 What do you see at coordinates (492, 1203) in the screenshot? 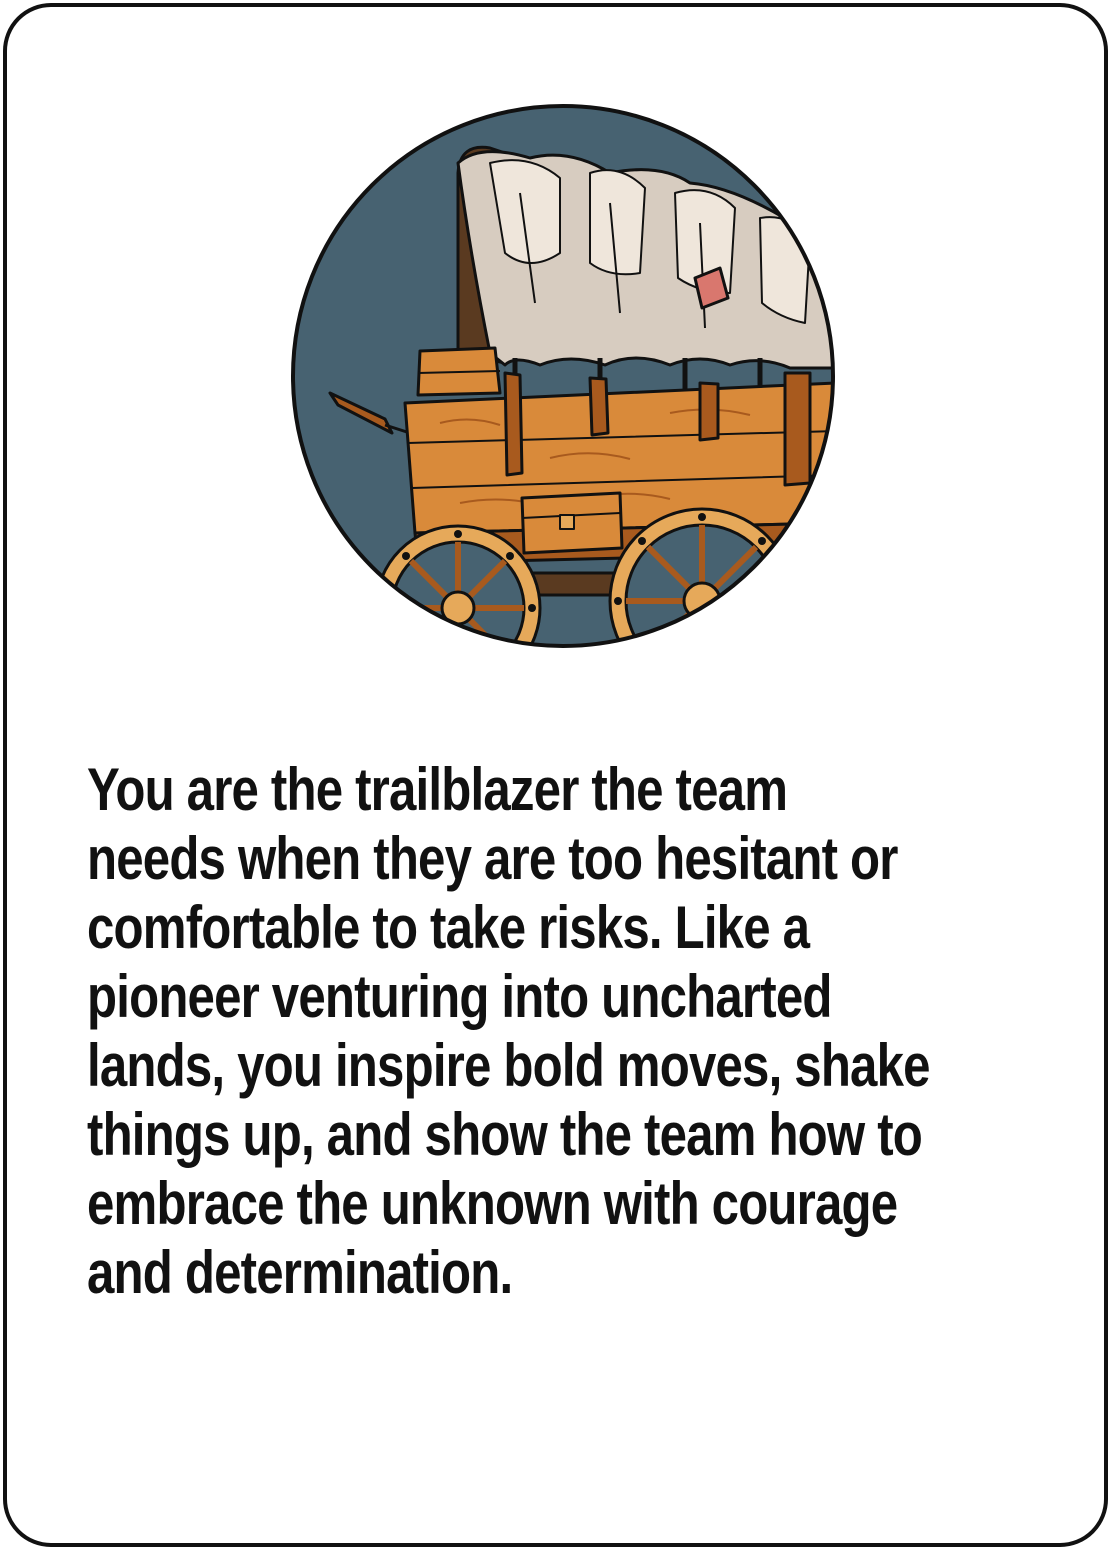
I see `description-line: embrace the unknown with courage` at bounding box center [492, 1203].